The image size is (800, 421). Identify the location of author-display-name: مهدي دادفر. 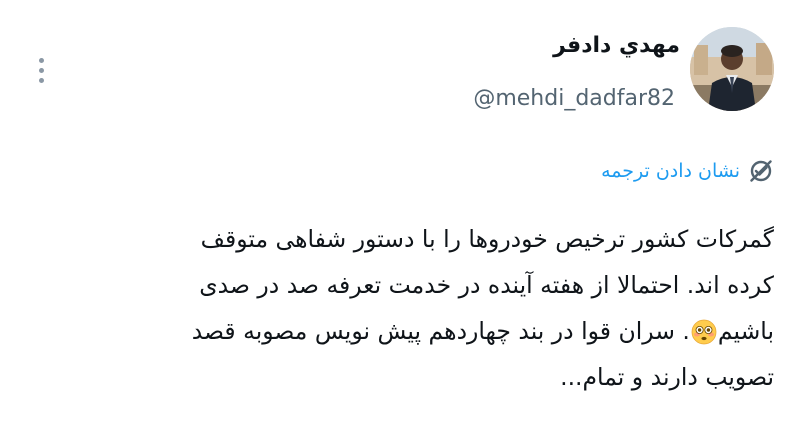
(616, 45).